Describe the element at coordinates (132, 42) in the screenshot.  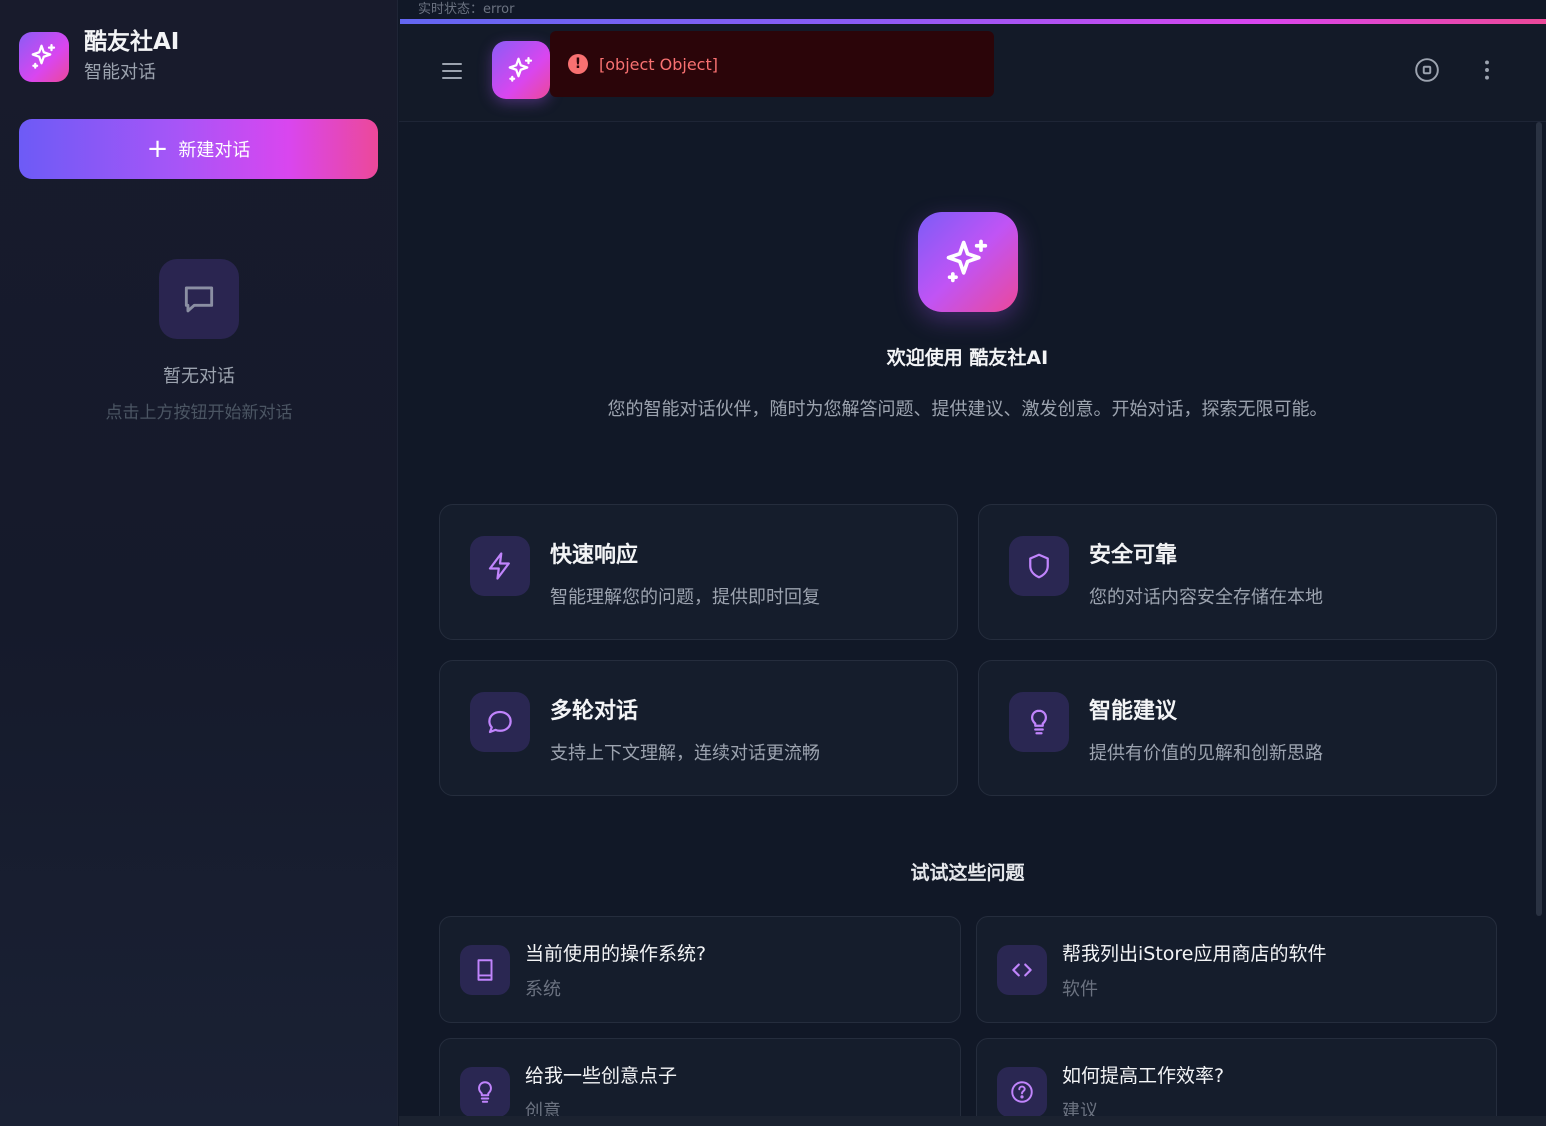
I see `brand-title: 酷友社AI` at that location.